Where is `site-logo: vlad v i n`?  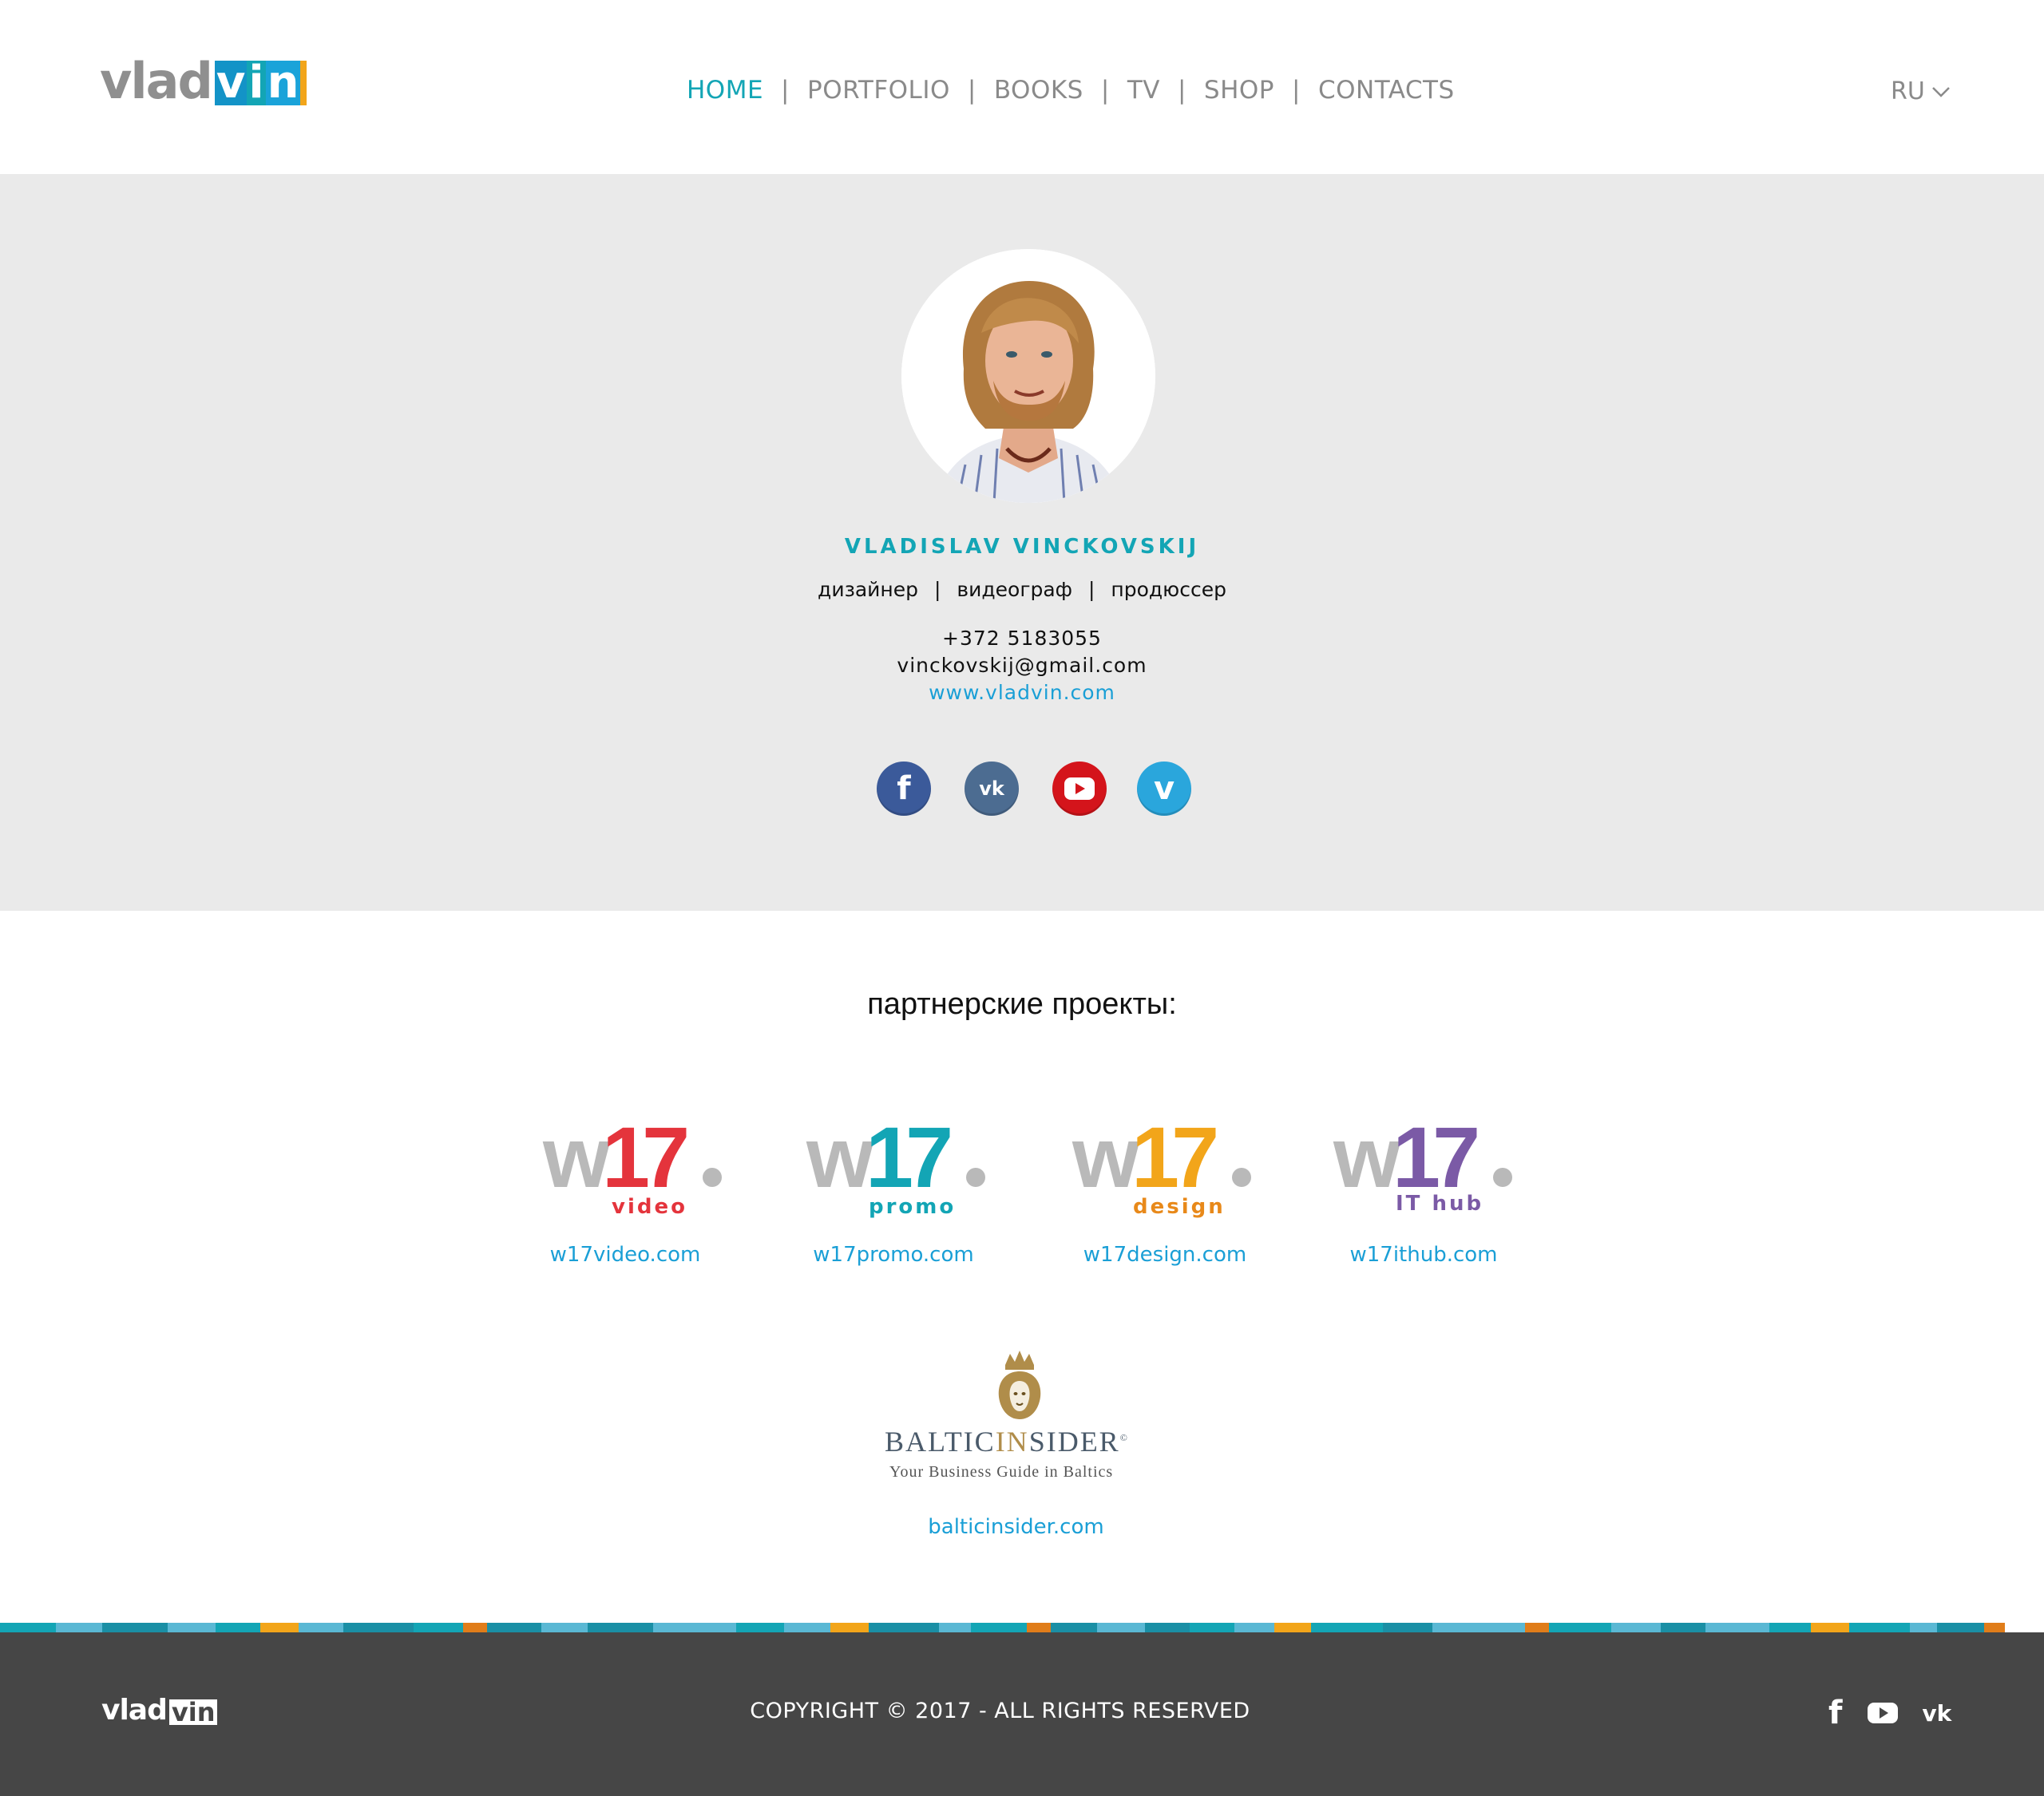
site-logo: vlad v i n is located at coordinates (203, 81).